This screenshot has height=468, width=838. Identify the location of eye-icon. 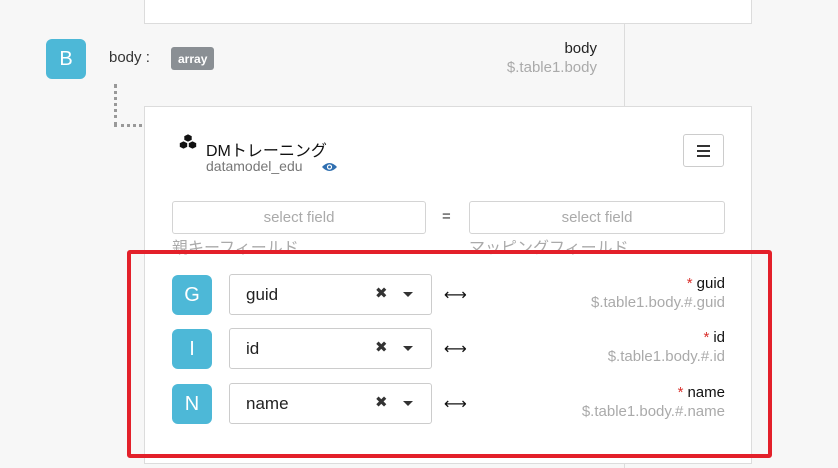
(329, 166).